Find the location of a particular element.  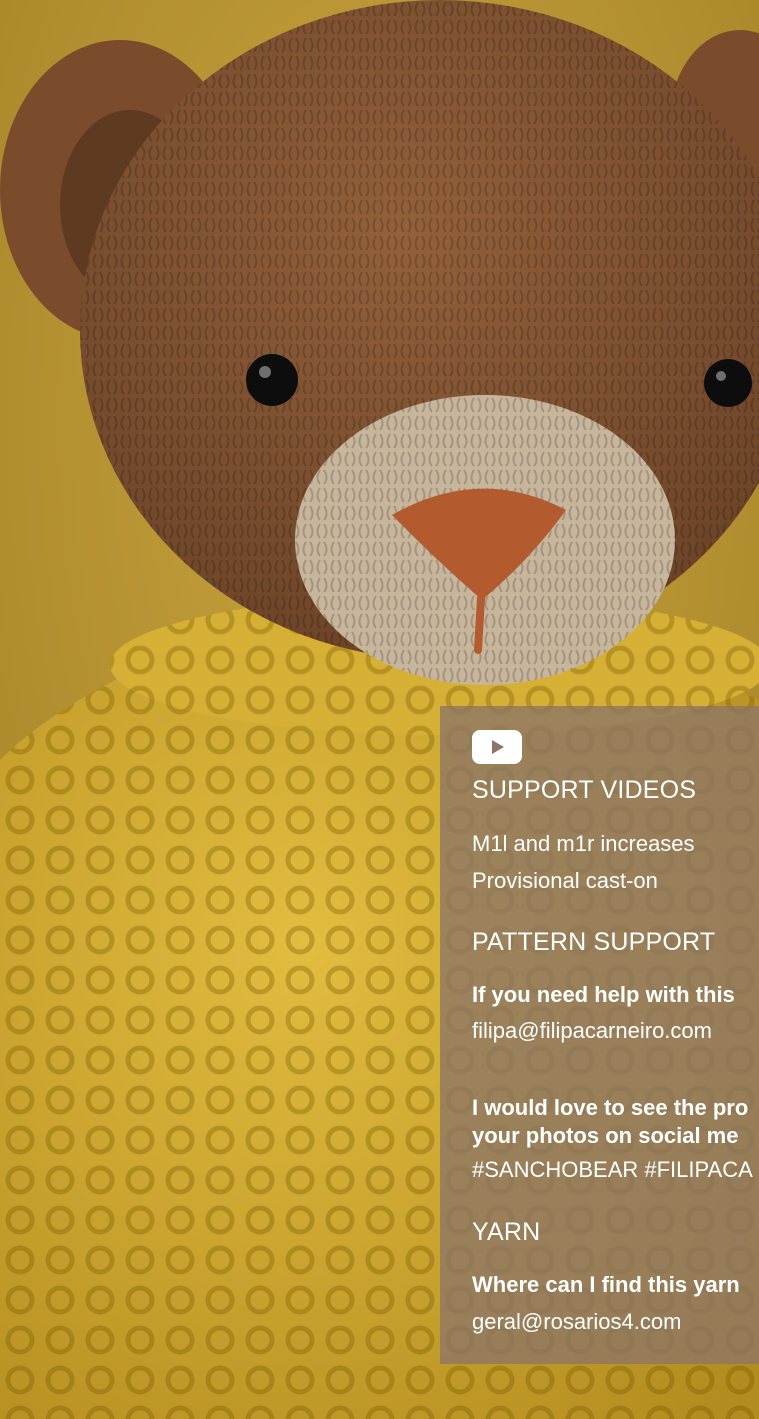

support-video-link-increases: M1l and m1r increases is located at coordinates (583, 844).